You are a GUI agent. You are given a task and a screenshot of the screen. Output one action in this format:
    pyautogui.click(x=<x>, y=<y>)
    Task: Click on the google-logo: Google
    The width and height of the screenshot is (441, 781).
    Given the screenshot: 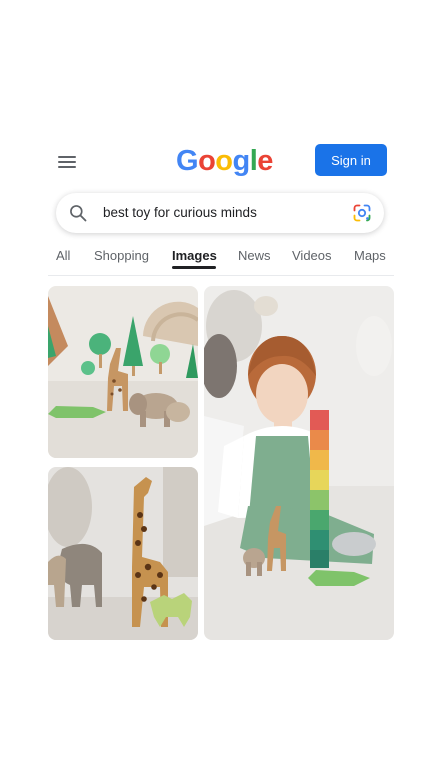 What is the action you would take?
    pyautogui.click(x=224, y=161)
    